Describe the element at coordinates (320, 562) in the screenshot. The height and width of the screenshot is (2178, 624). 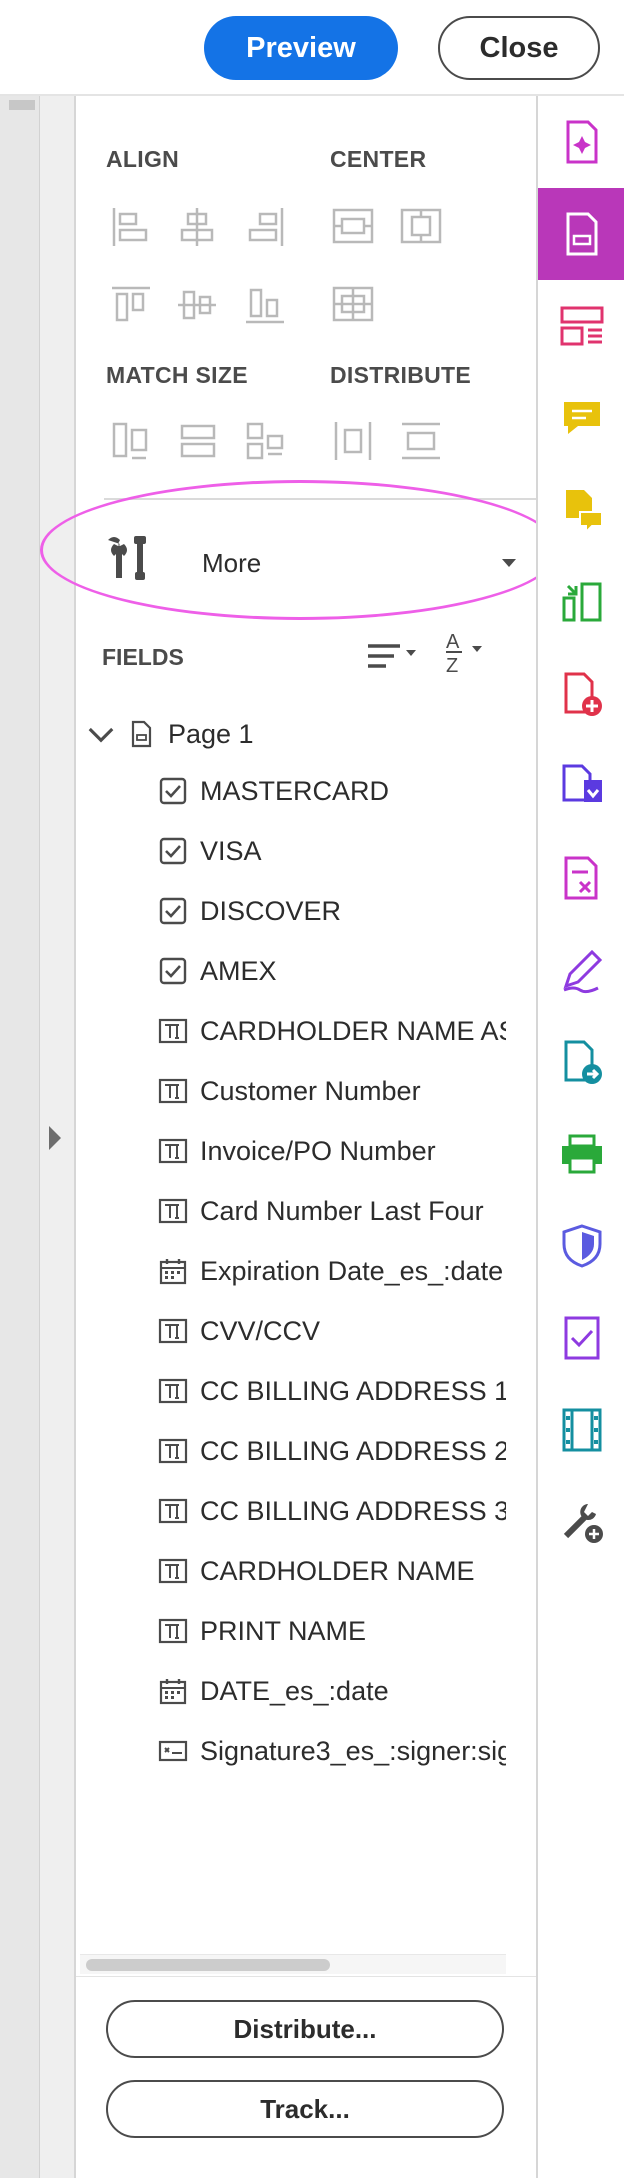
I see `more-dropdown: More` at that location.